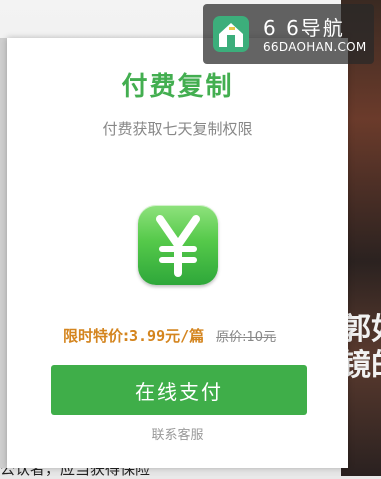  What do you see at coordinates (177, 433) in the screenshot?
I see `contact-support-link: 联系客服` at bounding box center [177, 433].